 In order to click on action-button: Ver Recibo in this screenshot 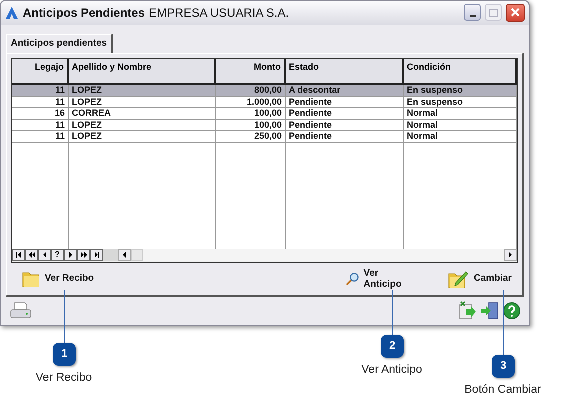, I will do `click(57, 278)`.